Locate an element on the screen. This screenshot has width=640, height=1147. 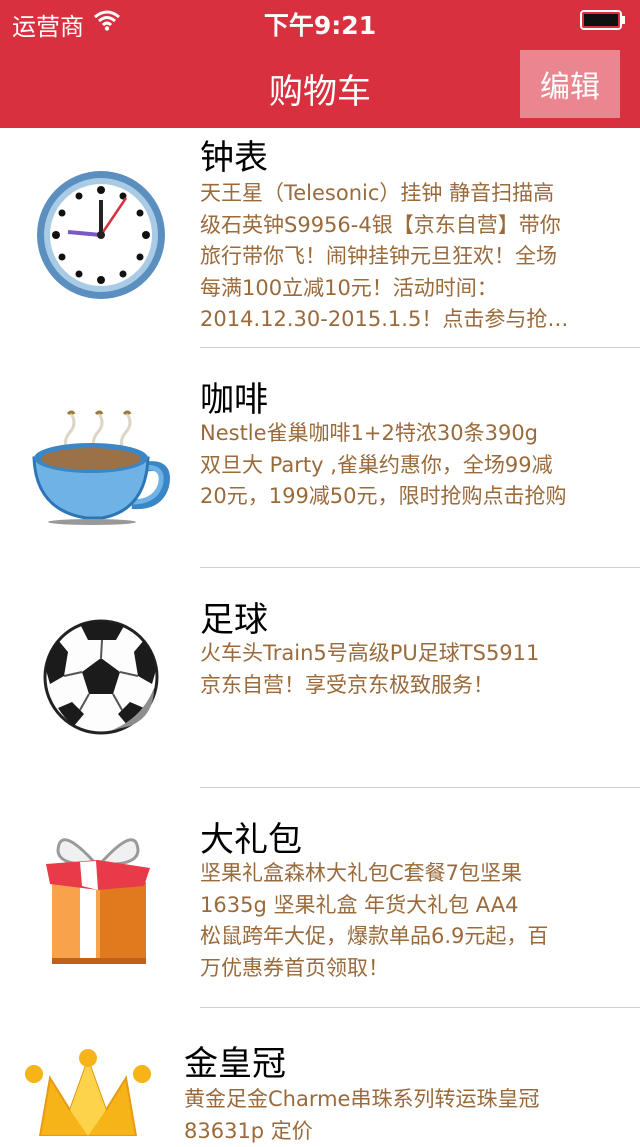
item-title: 金皇冠 is located at coordinates (235, 1064).